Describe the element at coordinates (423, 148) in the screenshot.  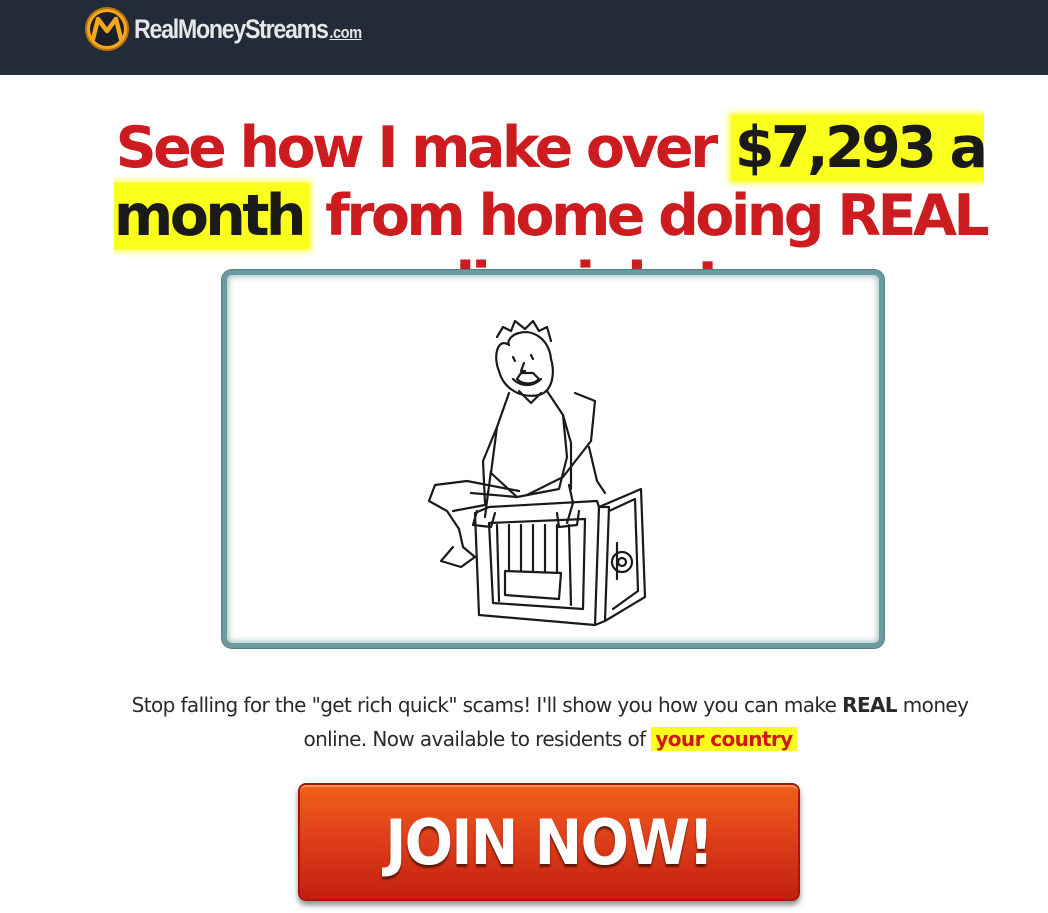
I see `headline-part1: See how I make over` at that location.